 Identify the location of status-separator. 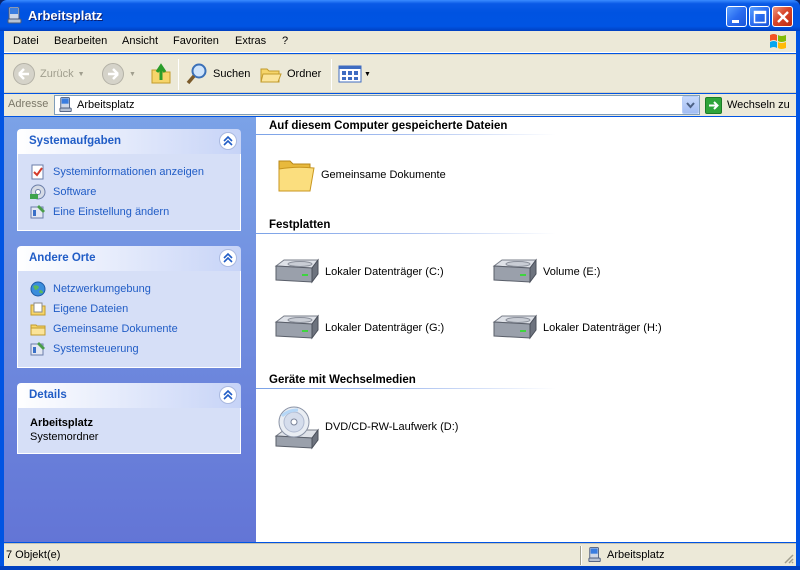
(581, 555).